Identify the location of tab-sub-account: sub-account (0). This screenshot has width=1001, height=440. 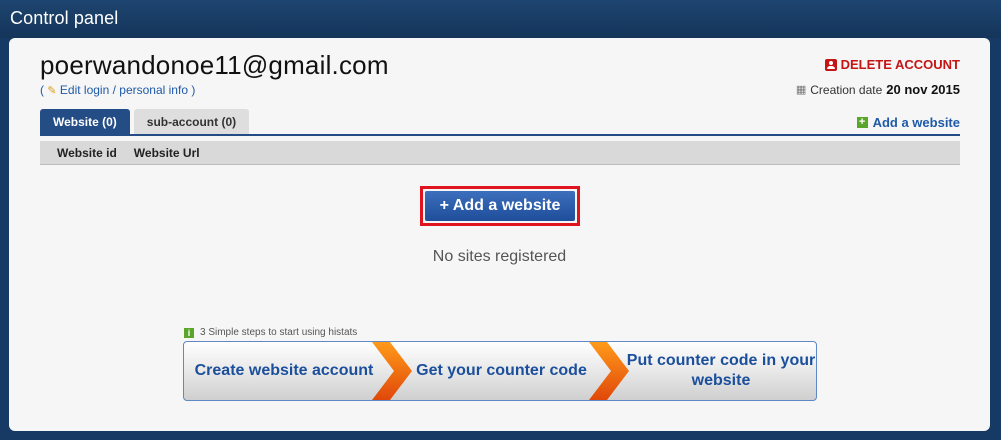
(191, 121).